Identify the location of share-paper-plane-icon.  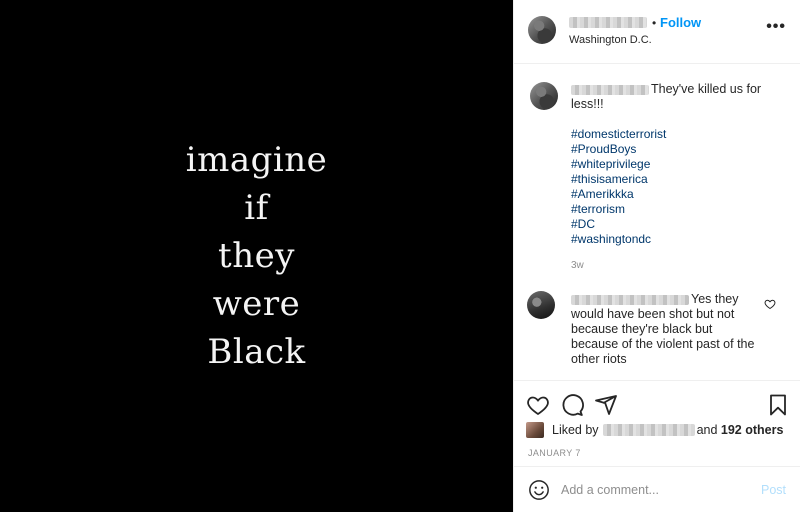
(606, 405).